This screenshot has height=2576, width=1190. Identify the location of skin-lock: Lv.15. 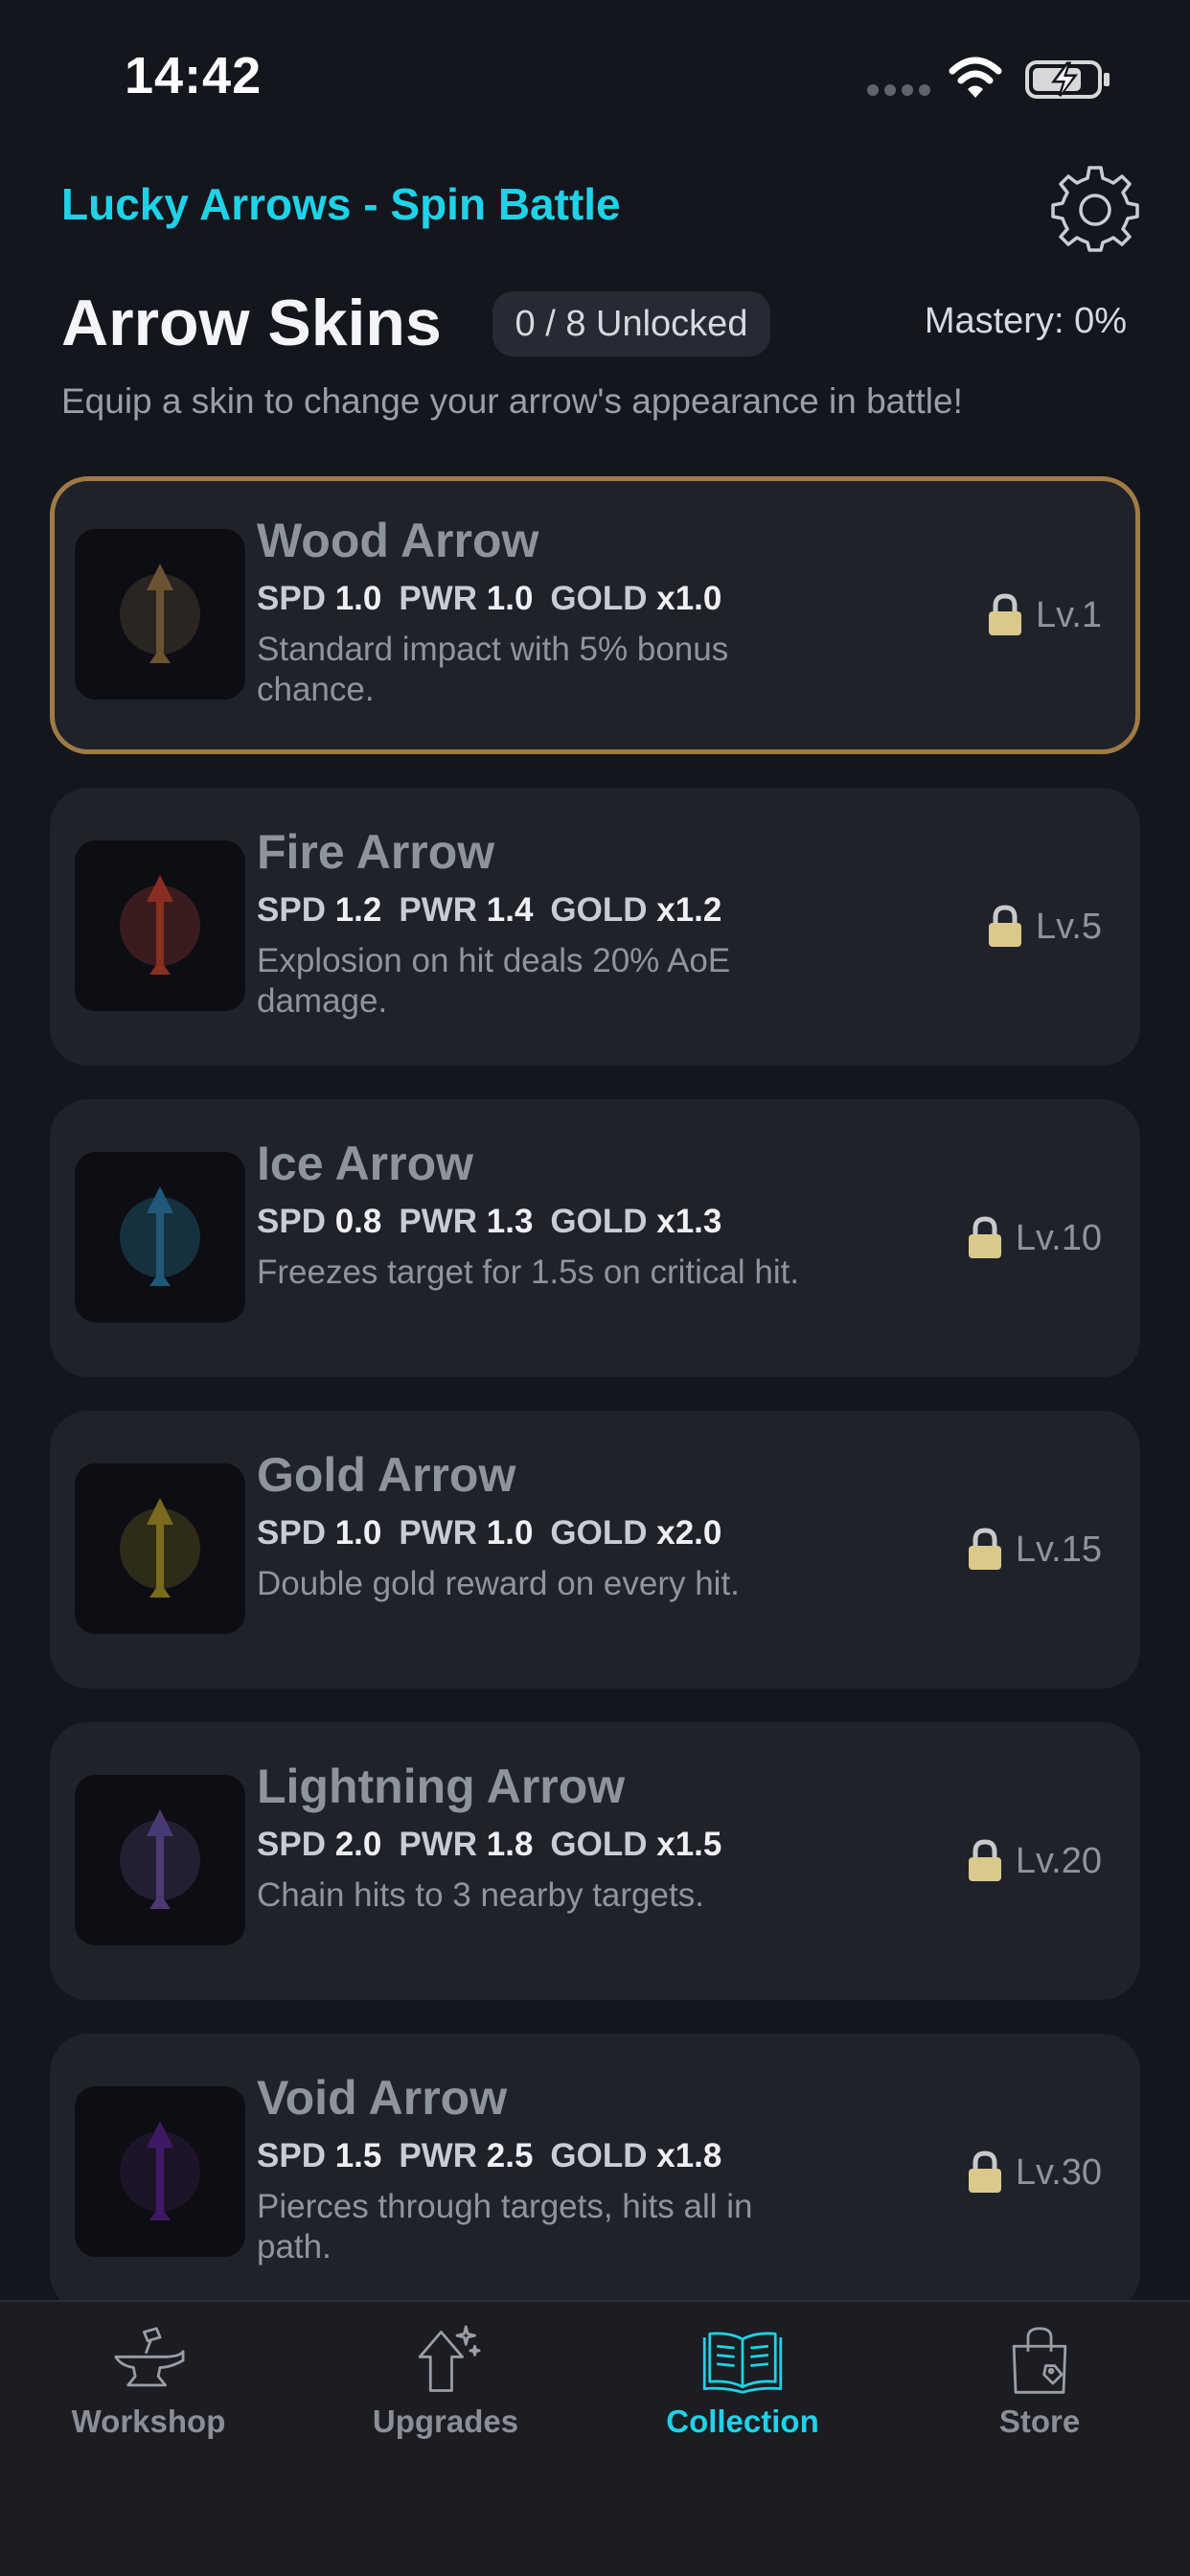
(1034, 1550).